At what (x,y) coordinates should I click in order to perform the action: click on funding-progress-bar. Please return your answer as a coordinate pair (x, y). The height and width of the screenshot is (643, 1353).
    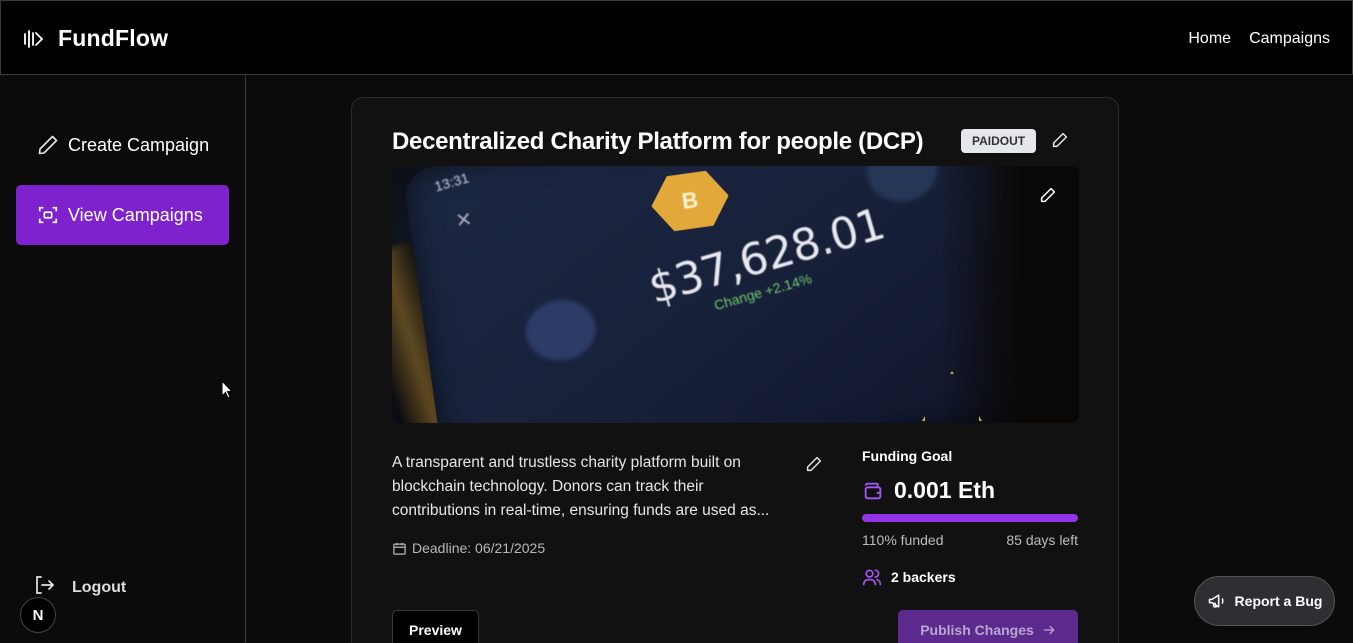
    Looking at the image, I should click on (970, 518).